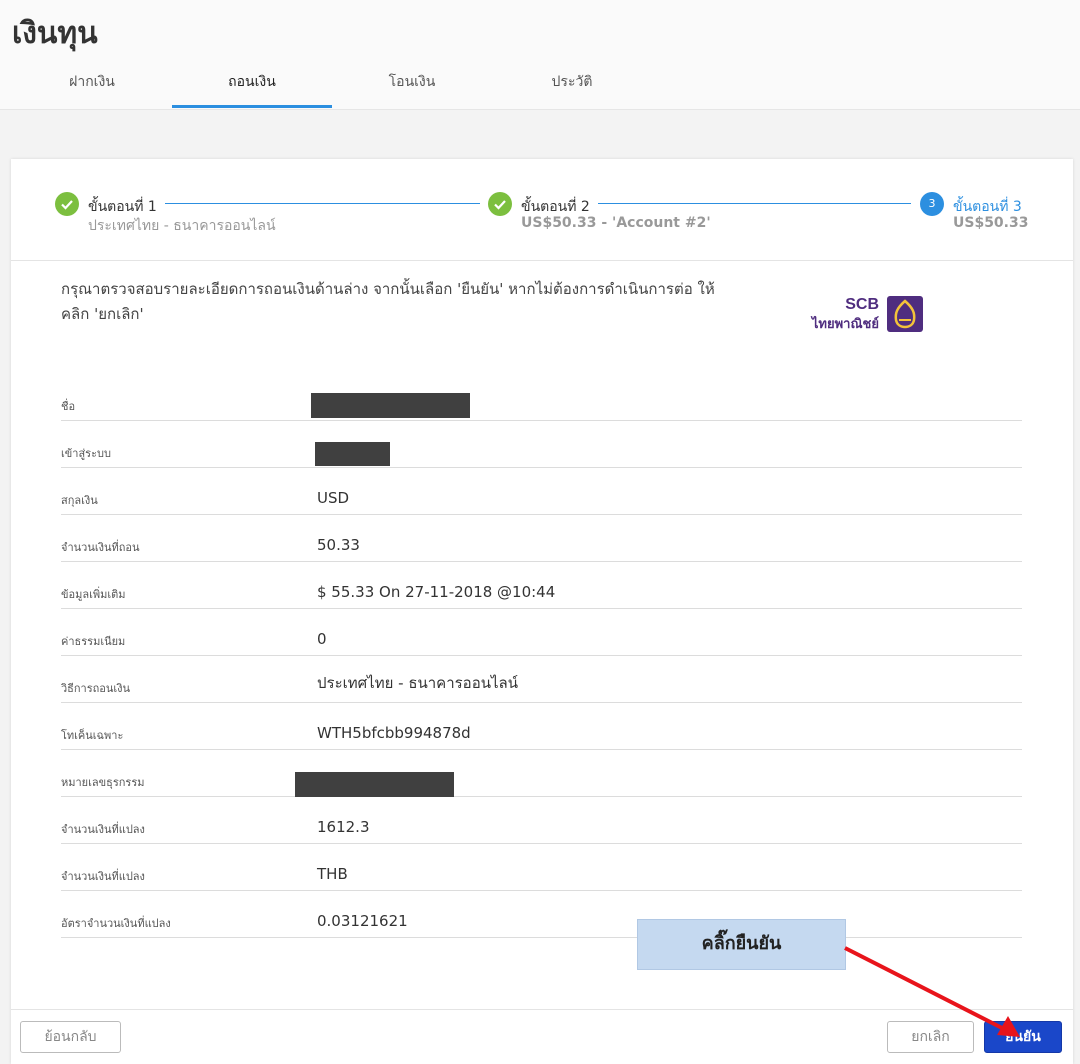  Describe the element at coordinates (991, 223) in the screenshot. I see `step-3-subtitle: US$50.33` at that location.